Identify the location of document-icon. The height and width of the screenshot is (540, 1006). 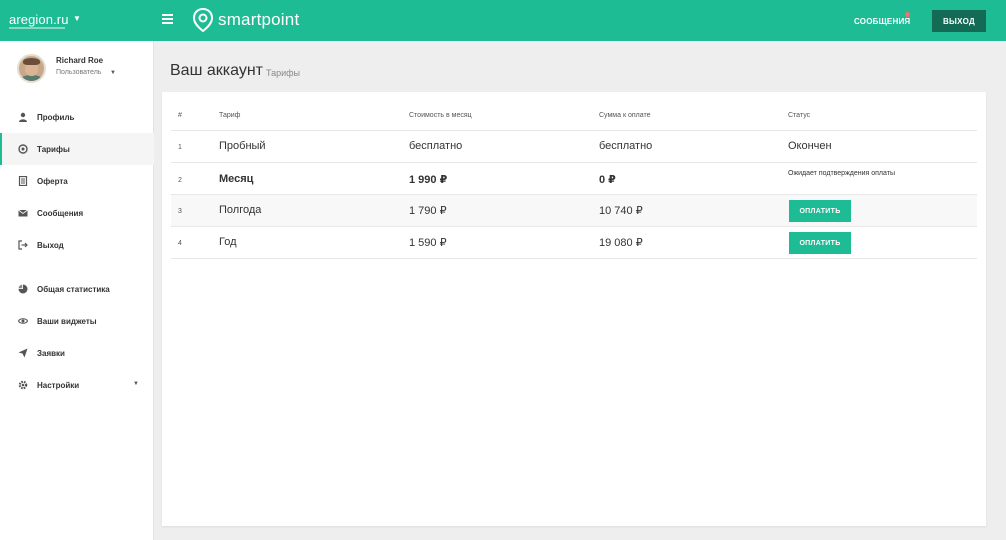
(23, 181).